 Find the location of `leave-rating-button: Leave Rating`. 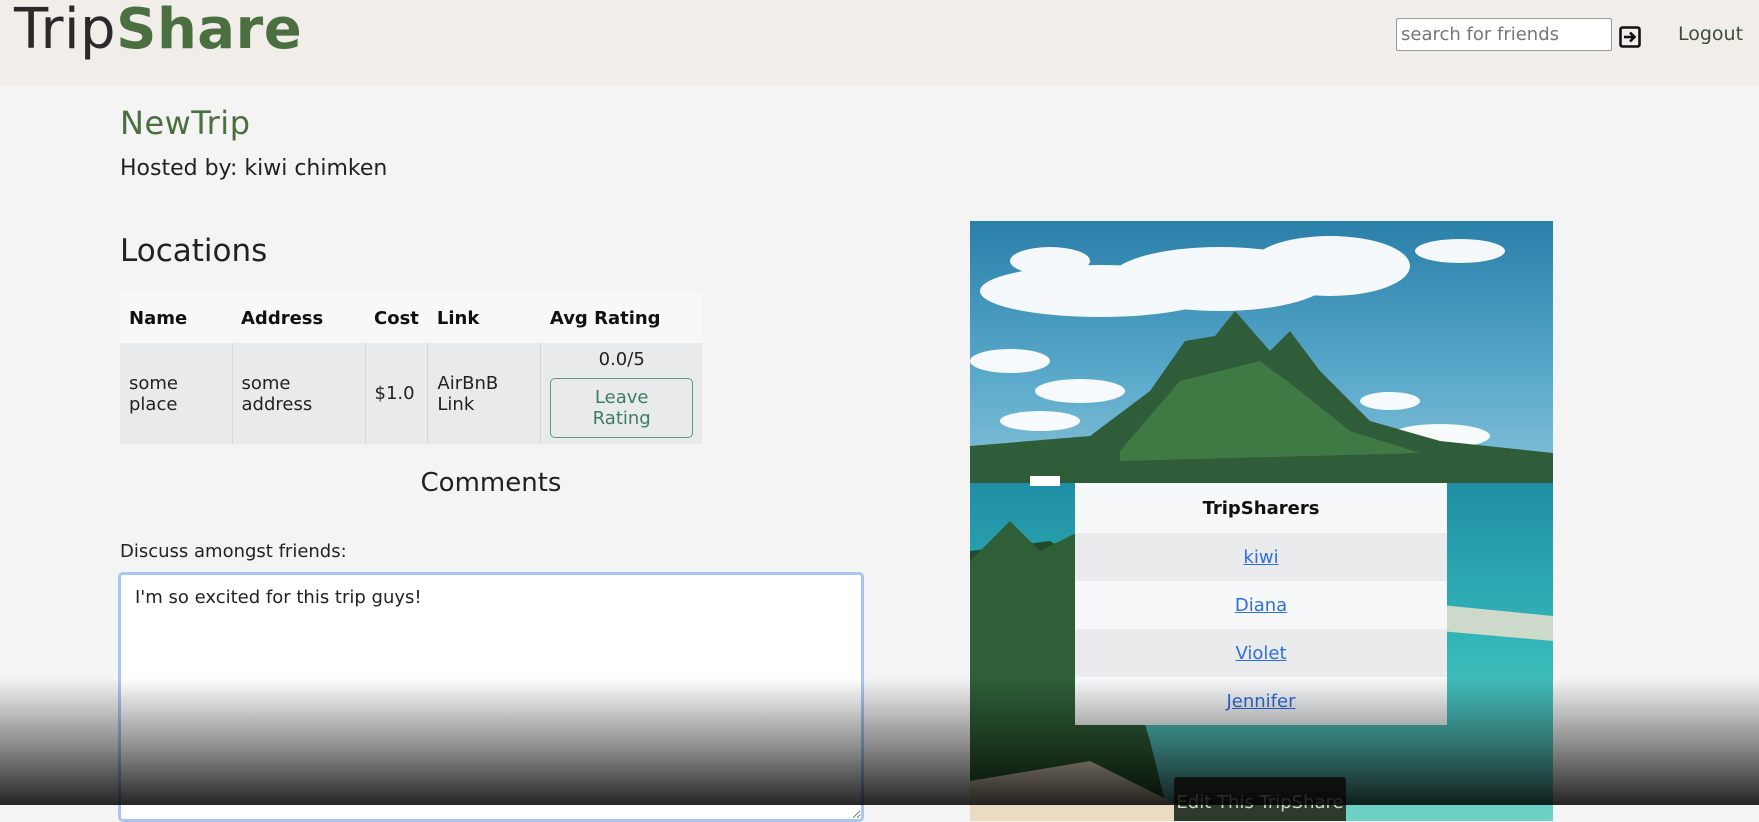

leave-rating-button: Leave Rating is located at coordinates (621, 408).